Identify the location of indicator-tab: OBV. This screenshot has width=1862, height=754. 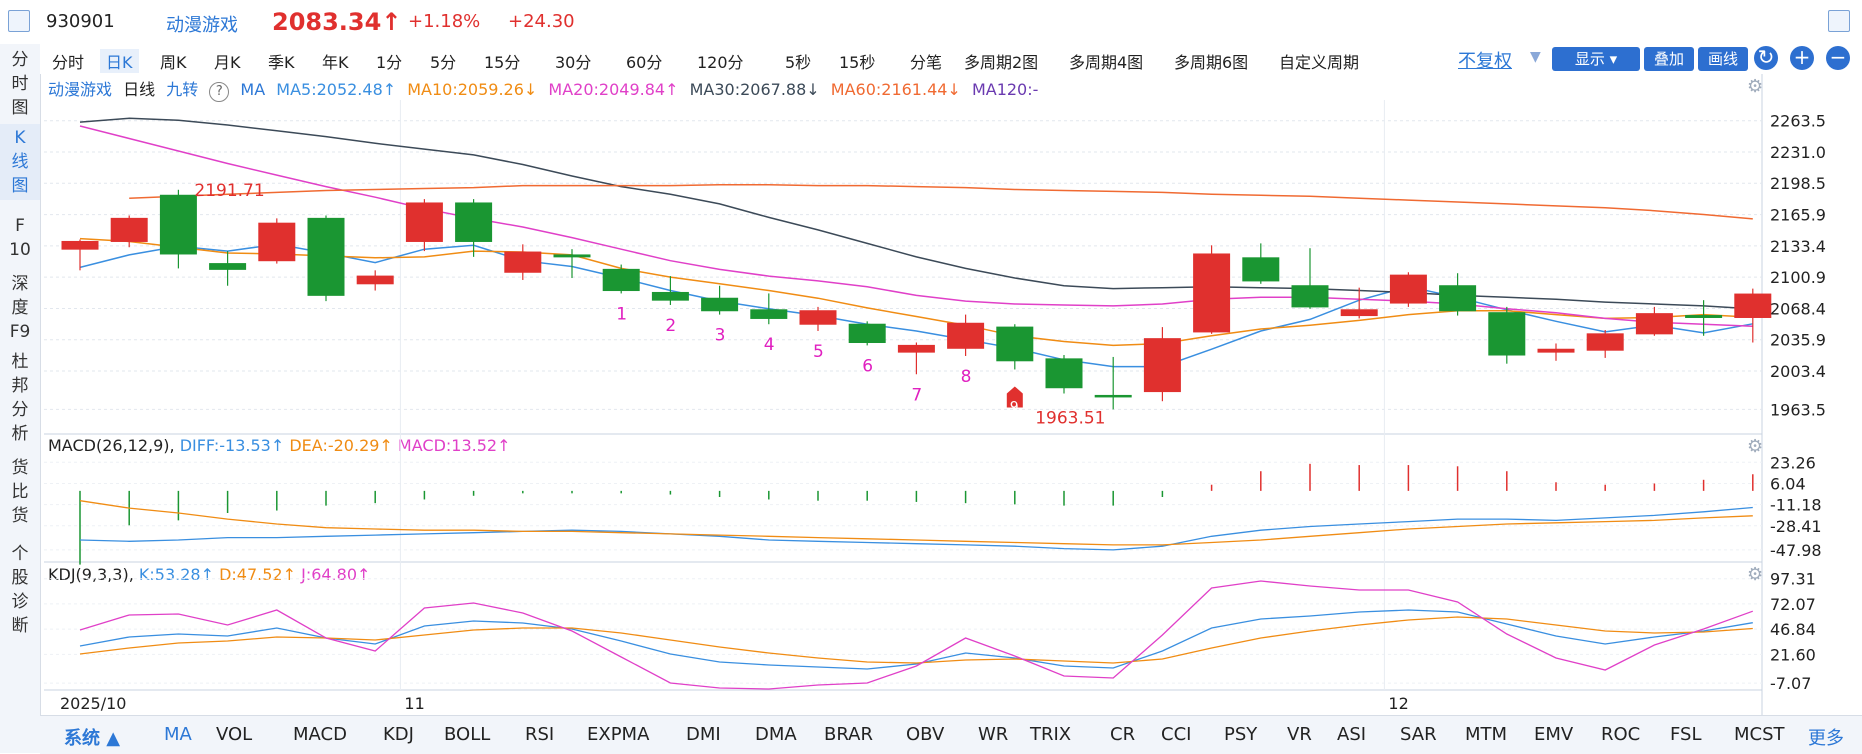
(925, 734).